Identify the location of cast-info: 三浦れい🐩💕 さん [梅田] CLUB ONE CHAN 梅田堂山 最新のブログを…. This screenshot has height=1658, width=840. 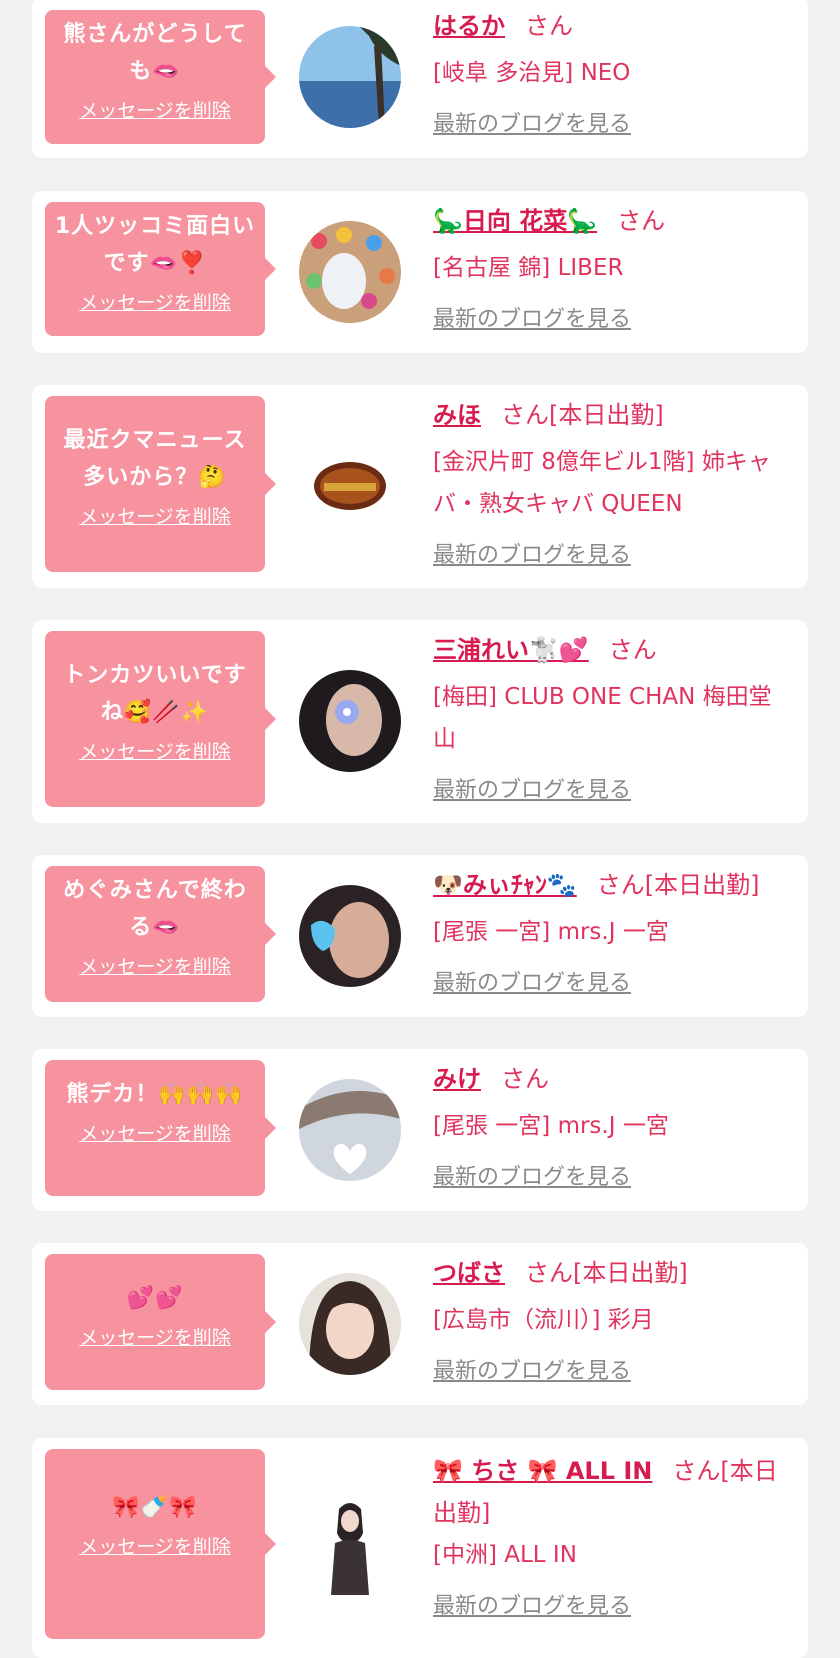
(613, 718).